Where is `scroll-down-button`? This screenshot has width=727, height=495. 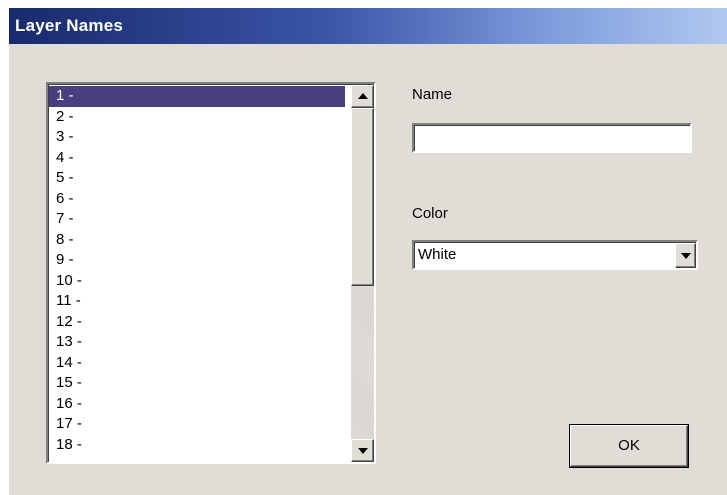
scroll-down-button is located at coordinates (362, 450).